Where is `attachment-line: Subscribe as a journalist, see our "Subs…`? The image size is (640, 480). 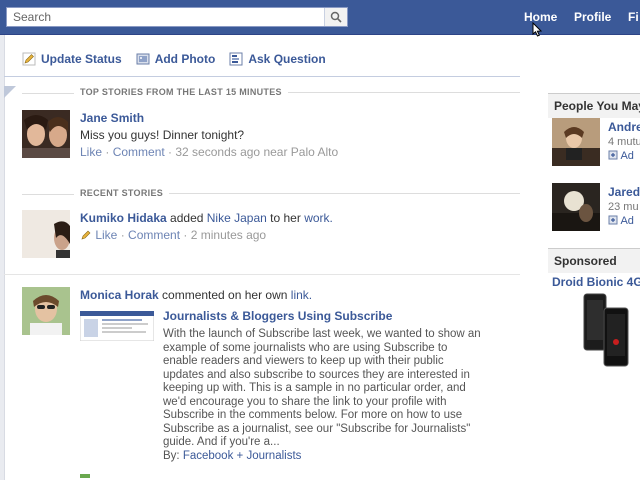 attachment-line: Subscribe as a journalist, see our "Subs… is located at coordinates (317, 428).